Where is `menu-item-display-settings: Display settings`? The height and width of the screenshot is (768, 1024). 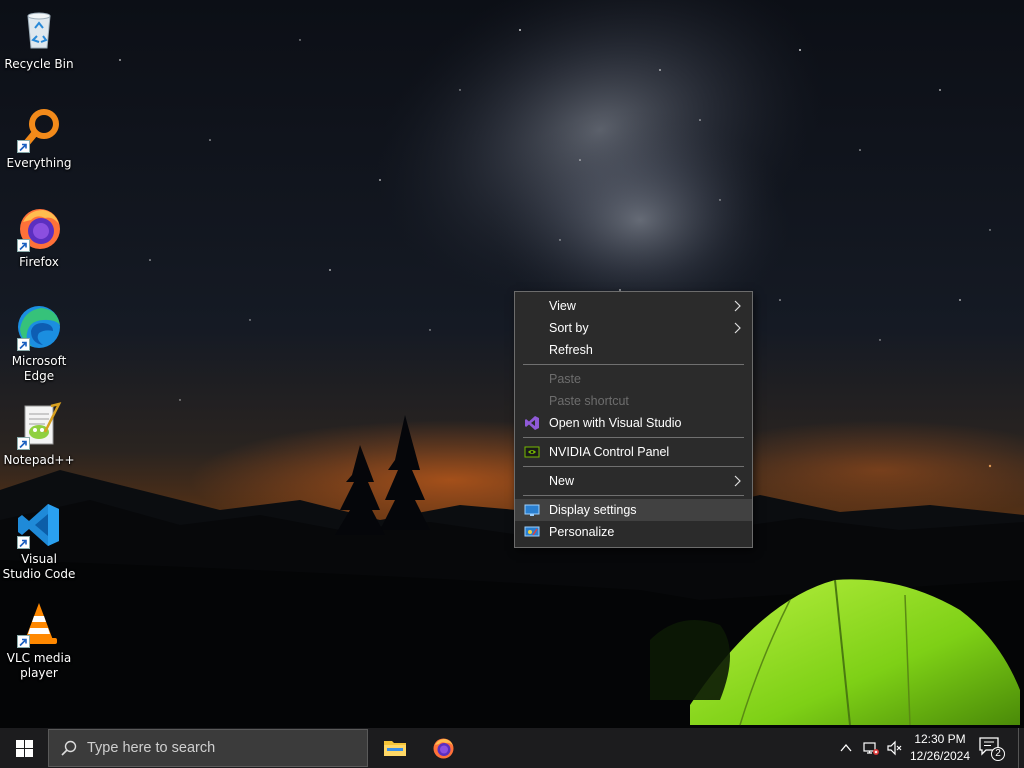
menu-item-display-settings: Display settings is located at coordinates (633, 510).